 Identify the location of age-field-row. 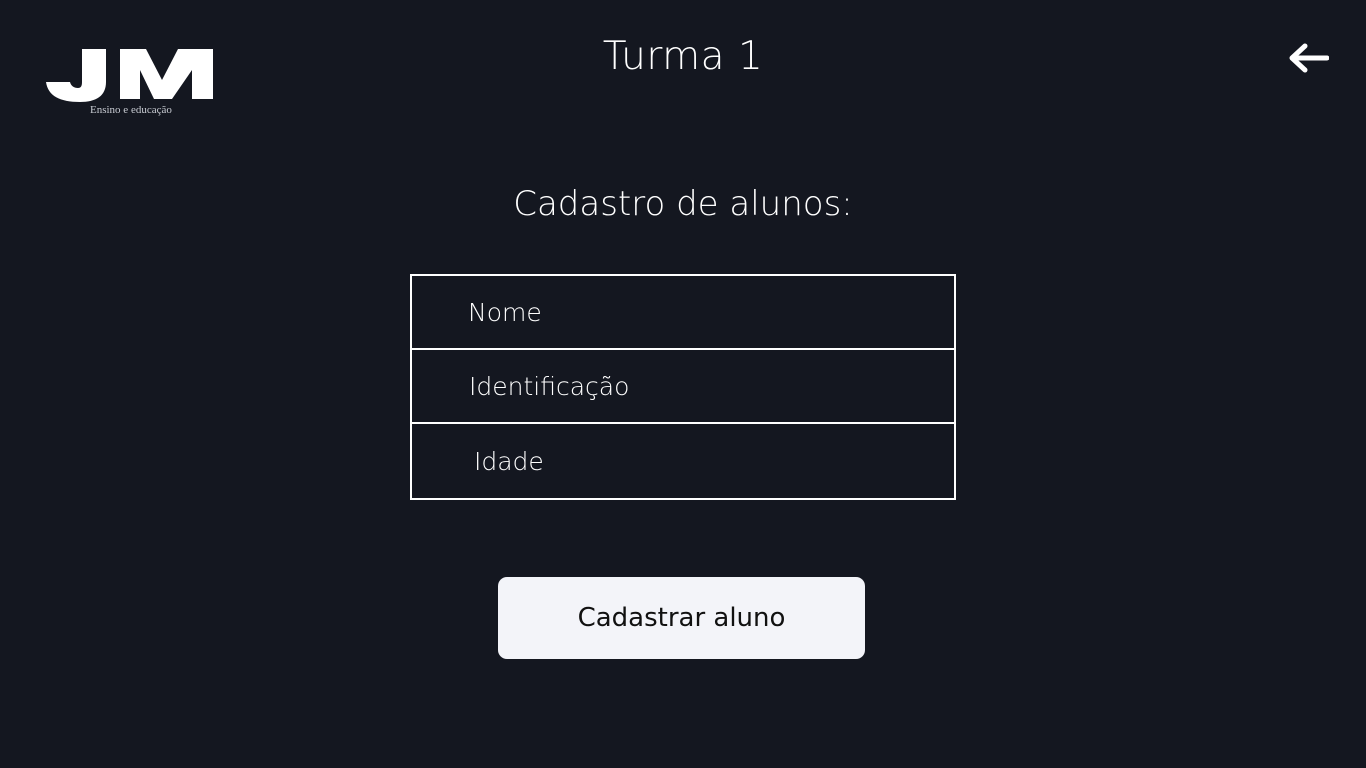
(683, 461).